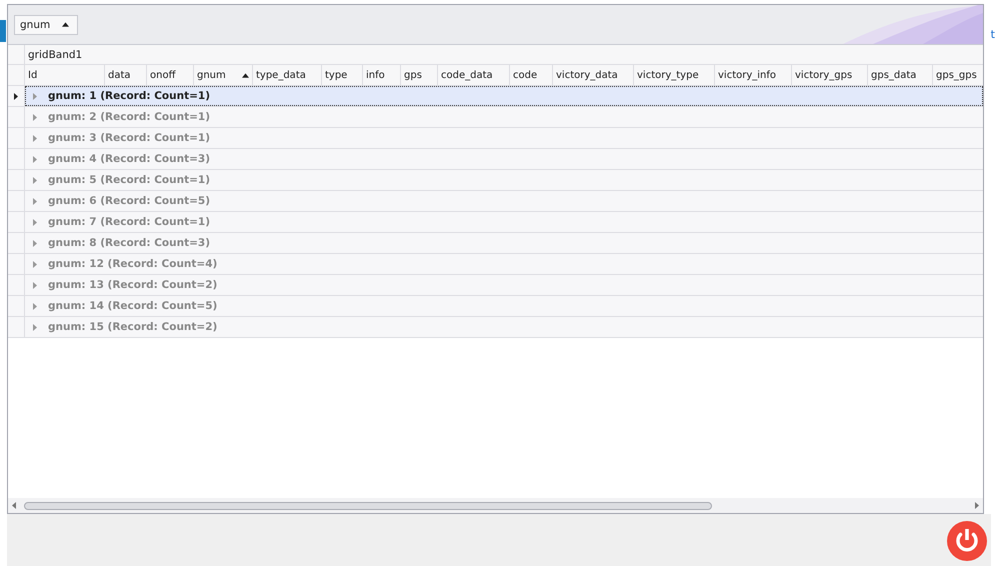 The image size is (995, 566). Describe the element at coordinates (992, 34) in the screenshot. I see `side-link: t` at that location.